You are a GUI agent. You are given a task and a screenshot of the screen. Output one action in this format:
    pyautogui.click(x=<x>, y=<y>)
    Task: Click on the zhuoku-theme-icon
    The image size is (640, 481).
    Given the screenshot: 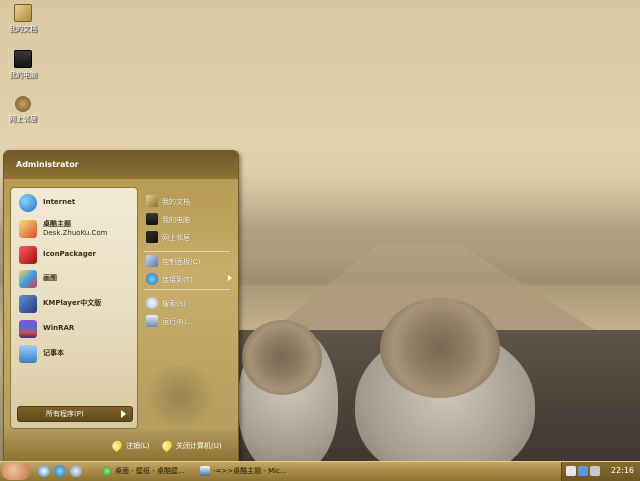 What is the action you would take?
    pyautogui.click(x=28, y=229)
    